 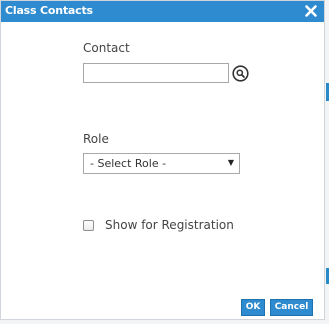 I want to click on show-for-registration-checkbox, so click(x=88, y=225).